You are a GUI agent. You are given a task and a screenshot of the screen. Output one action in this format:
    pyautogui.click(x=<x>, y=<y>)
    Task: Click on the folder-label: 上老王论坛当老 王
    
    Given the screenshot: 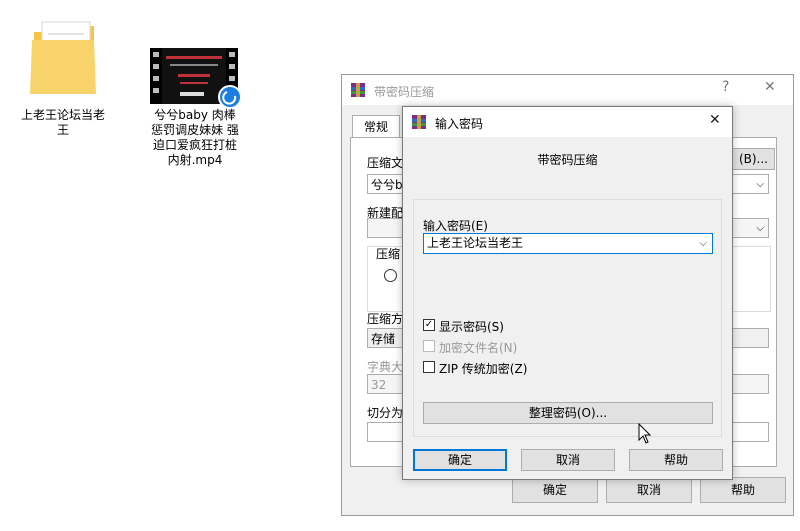 What is the action you would take?
    pyautogui.click(x=63, y=123)
    